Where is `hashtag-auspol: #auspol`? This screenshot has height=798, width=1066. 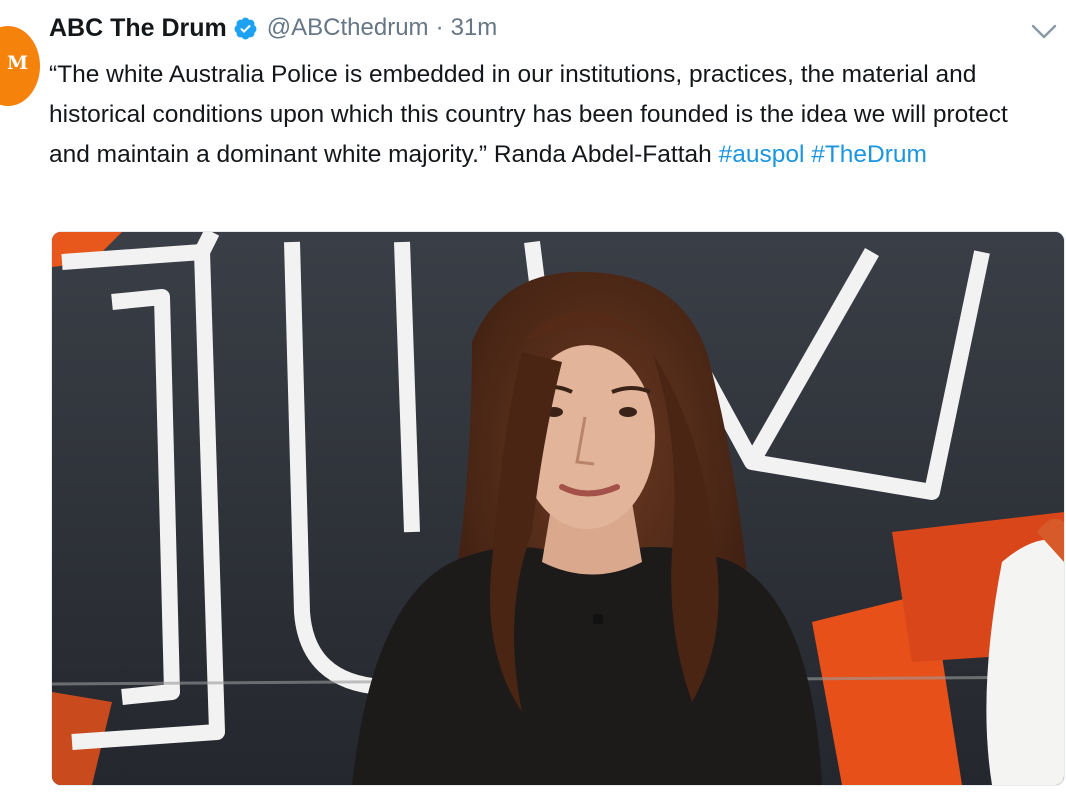
hashtag-auspol: #auspol is located at coordinates (762, 154).